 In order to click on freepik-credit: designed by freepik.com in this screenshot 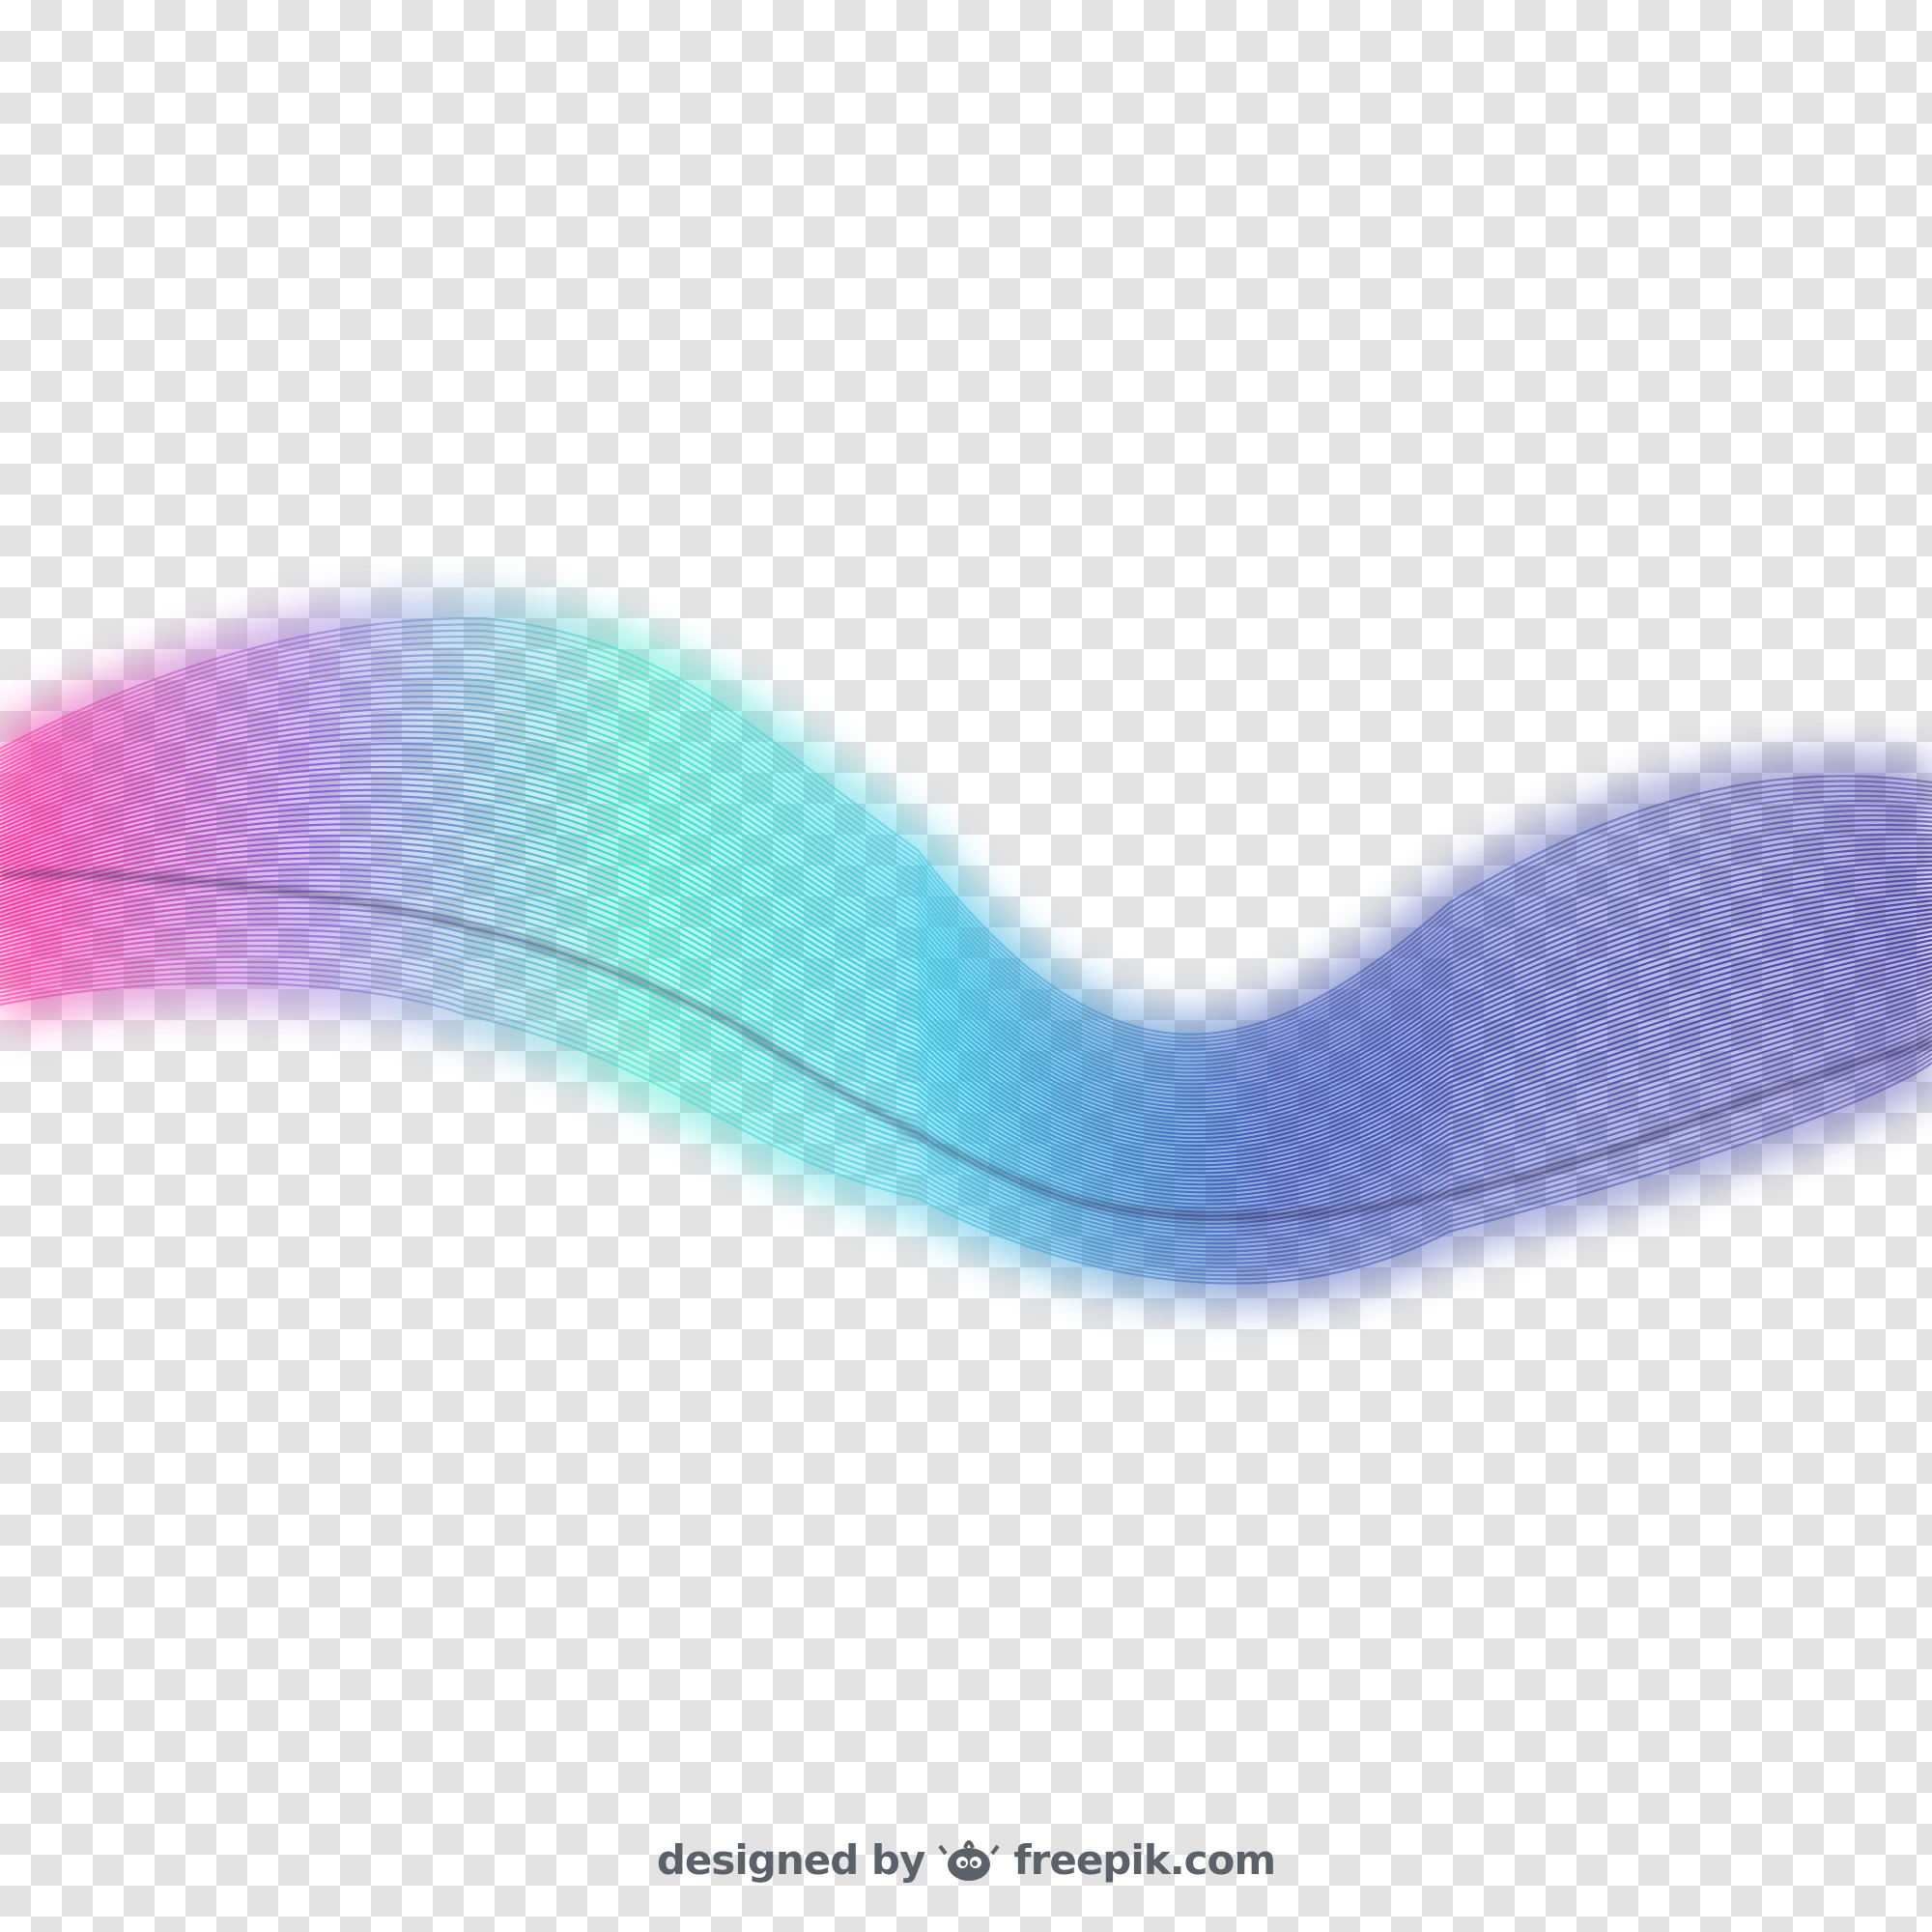, I will do `click(966, 1859)`.